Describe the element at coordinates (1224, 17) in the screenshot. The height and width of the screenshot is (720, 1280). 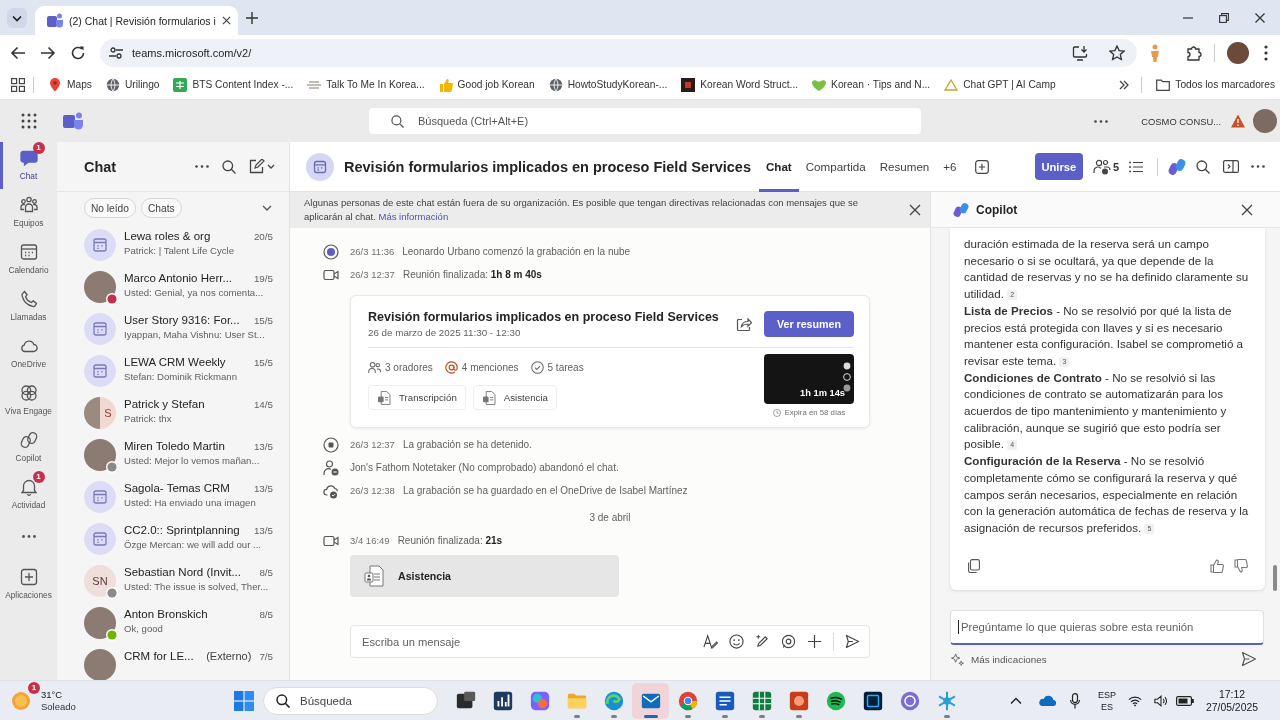
I see `restore-icon` at that location.